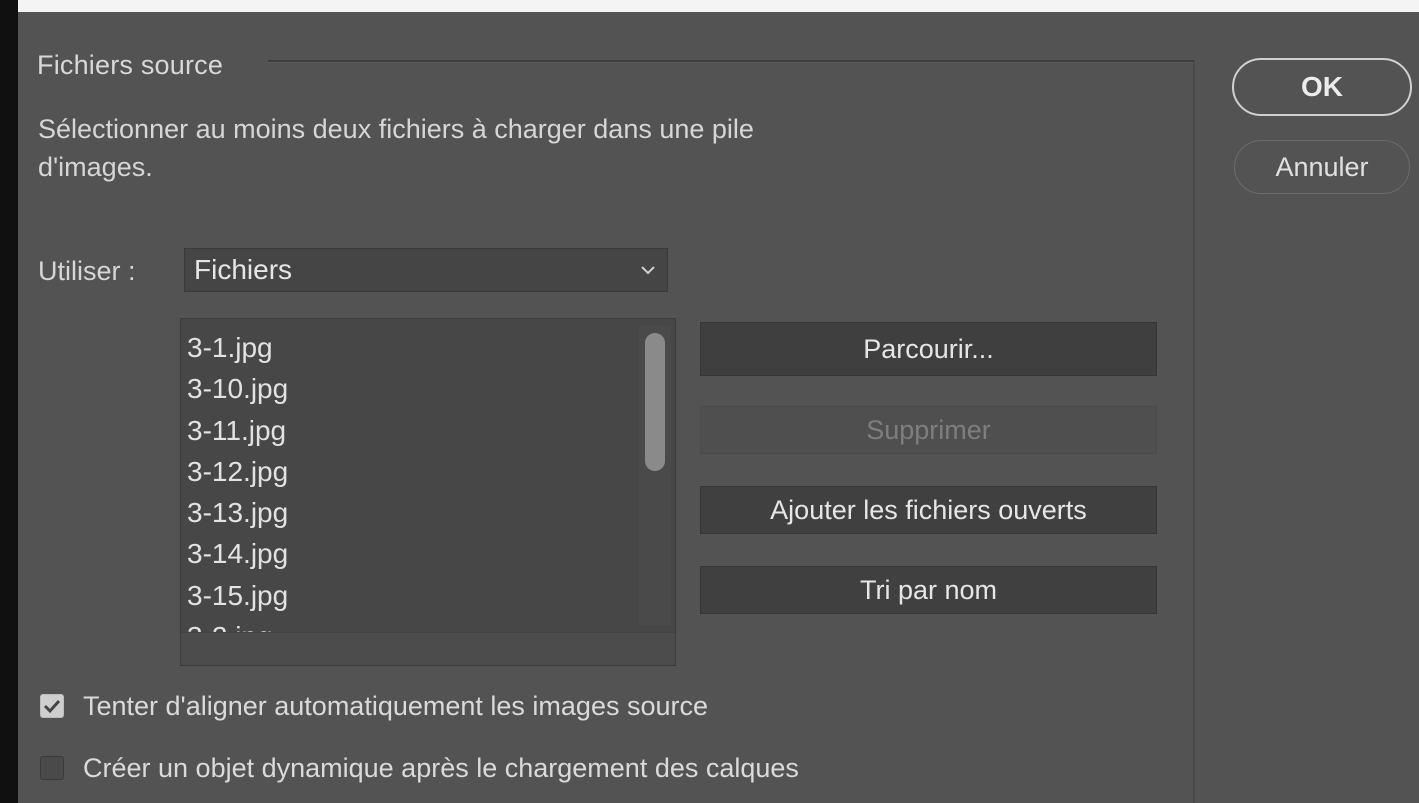  I want to click on sort-by-name-button: Tri par nom, so click(928, 590).